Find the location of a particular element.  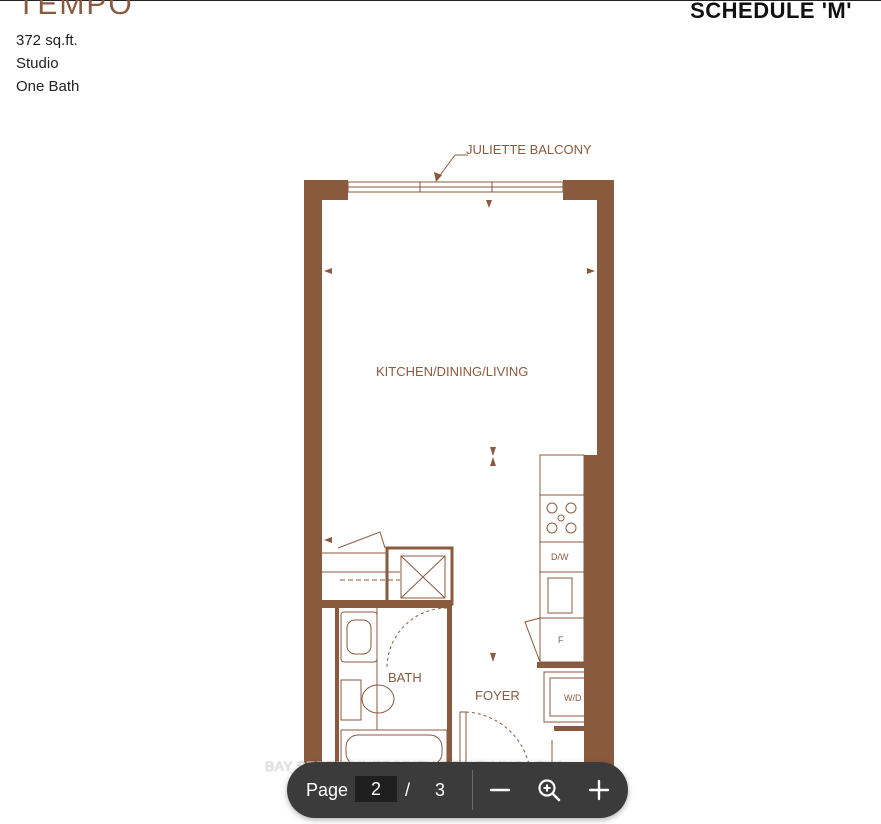

zoom-in-button is located at coordinates (599, 790).